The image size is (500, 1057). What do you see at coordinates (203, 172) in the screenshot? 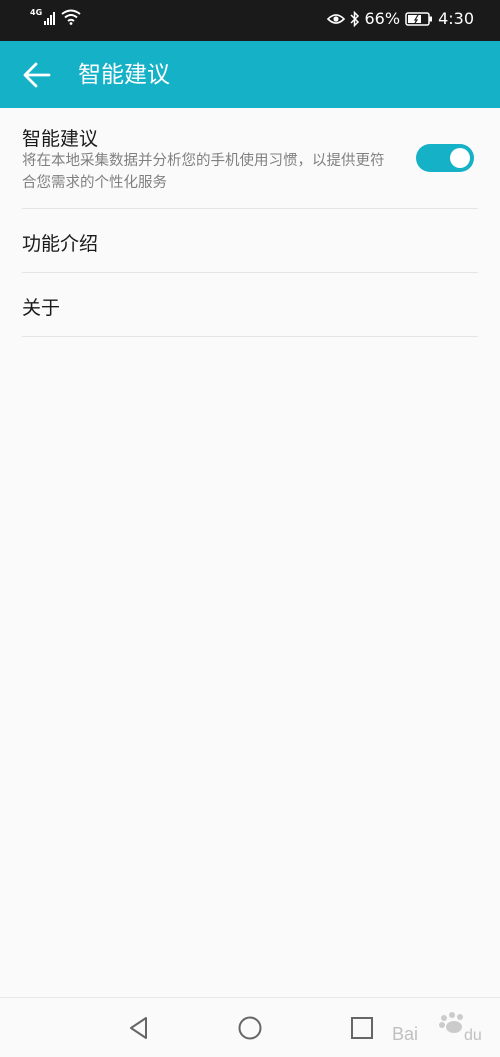
I see `smart-suggestion-description: 将在本地采集数据并分析您的手机使用习惯，以提供更符合您需求的个性化服务` at bounding box center [203, 172].